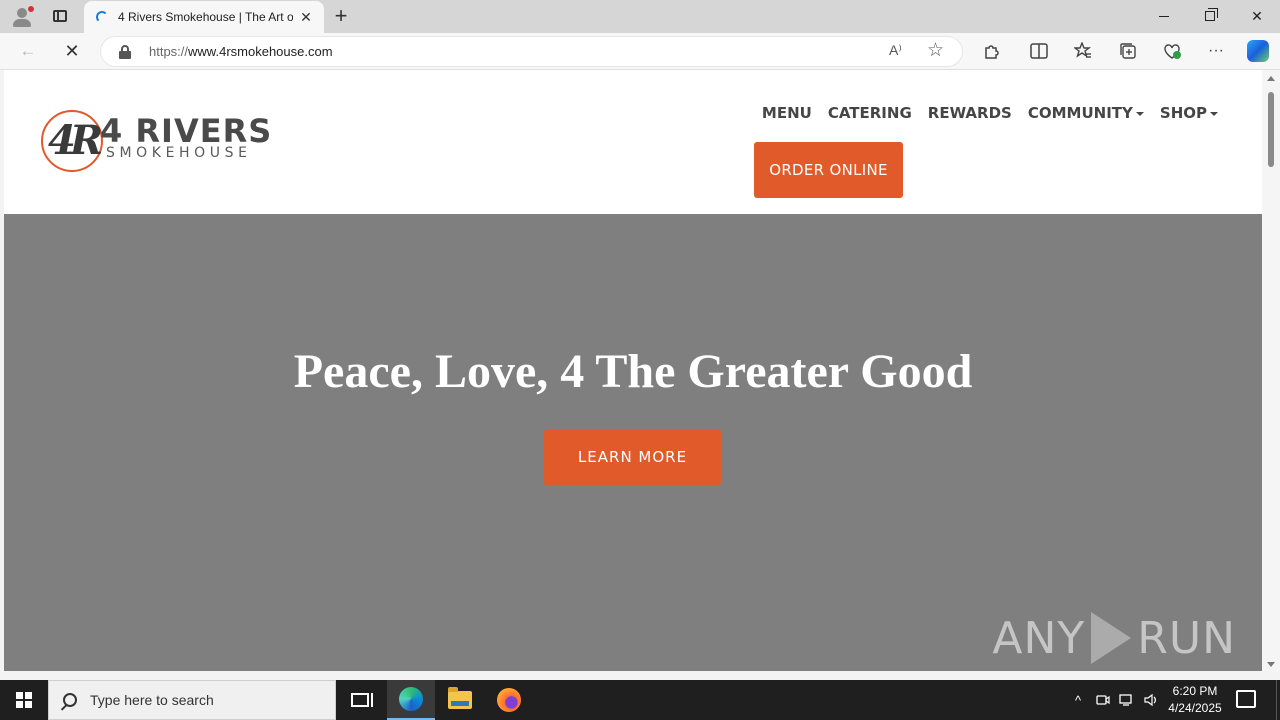 This screenshot has height=720, width=1280. What do you see at coordinates (632, 457) in the screenshot?
I see `learn-more-button: LEARN MORE` at bounding box center [632, 457].